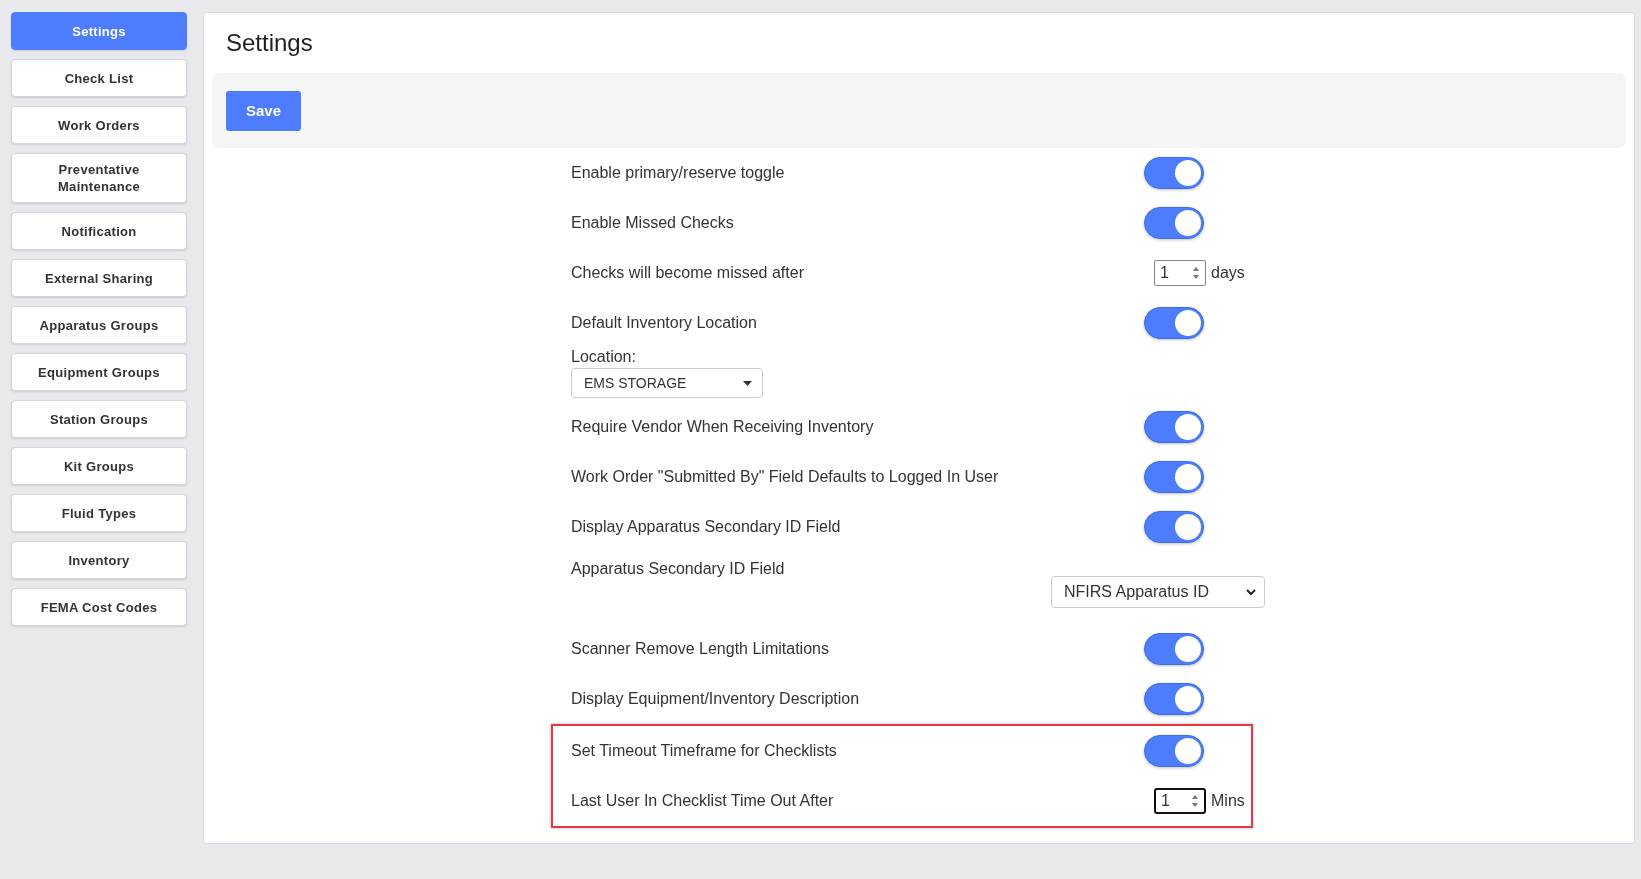  What do you see at coordinates (99, 325) in the screenshot?
I see `sidebar-item: Apparatus Groups` at bounding box center [99, 325].